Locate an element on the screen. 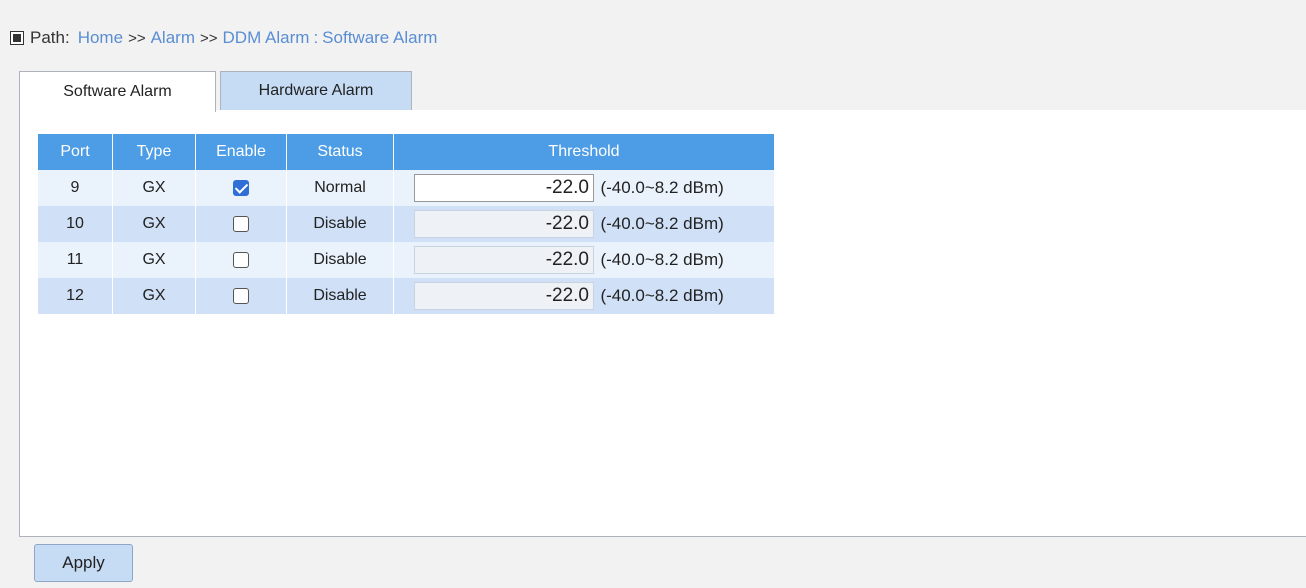 The height and width of the screenshot is (588, 1306). breadcrumb-colon: : is located at coordinates (316, 37).